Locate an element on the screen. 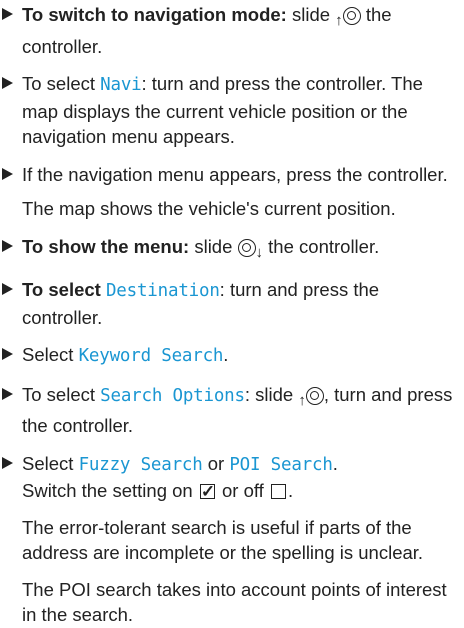 This screenshot has width=464, height=628. step-text: Switch the setting on is located at coordinates (107, 490).